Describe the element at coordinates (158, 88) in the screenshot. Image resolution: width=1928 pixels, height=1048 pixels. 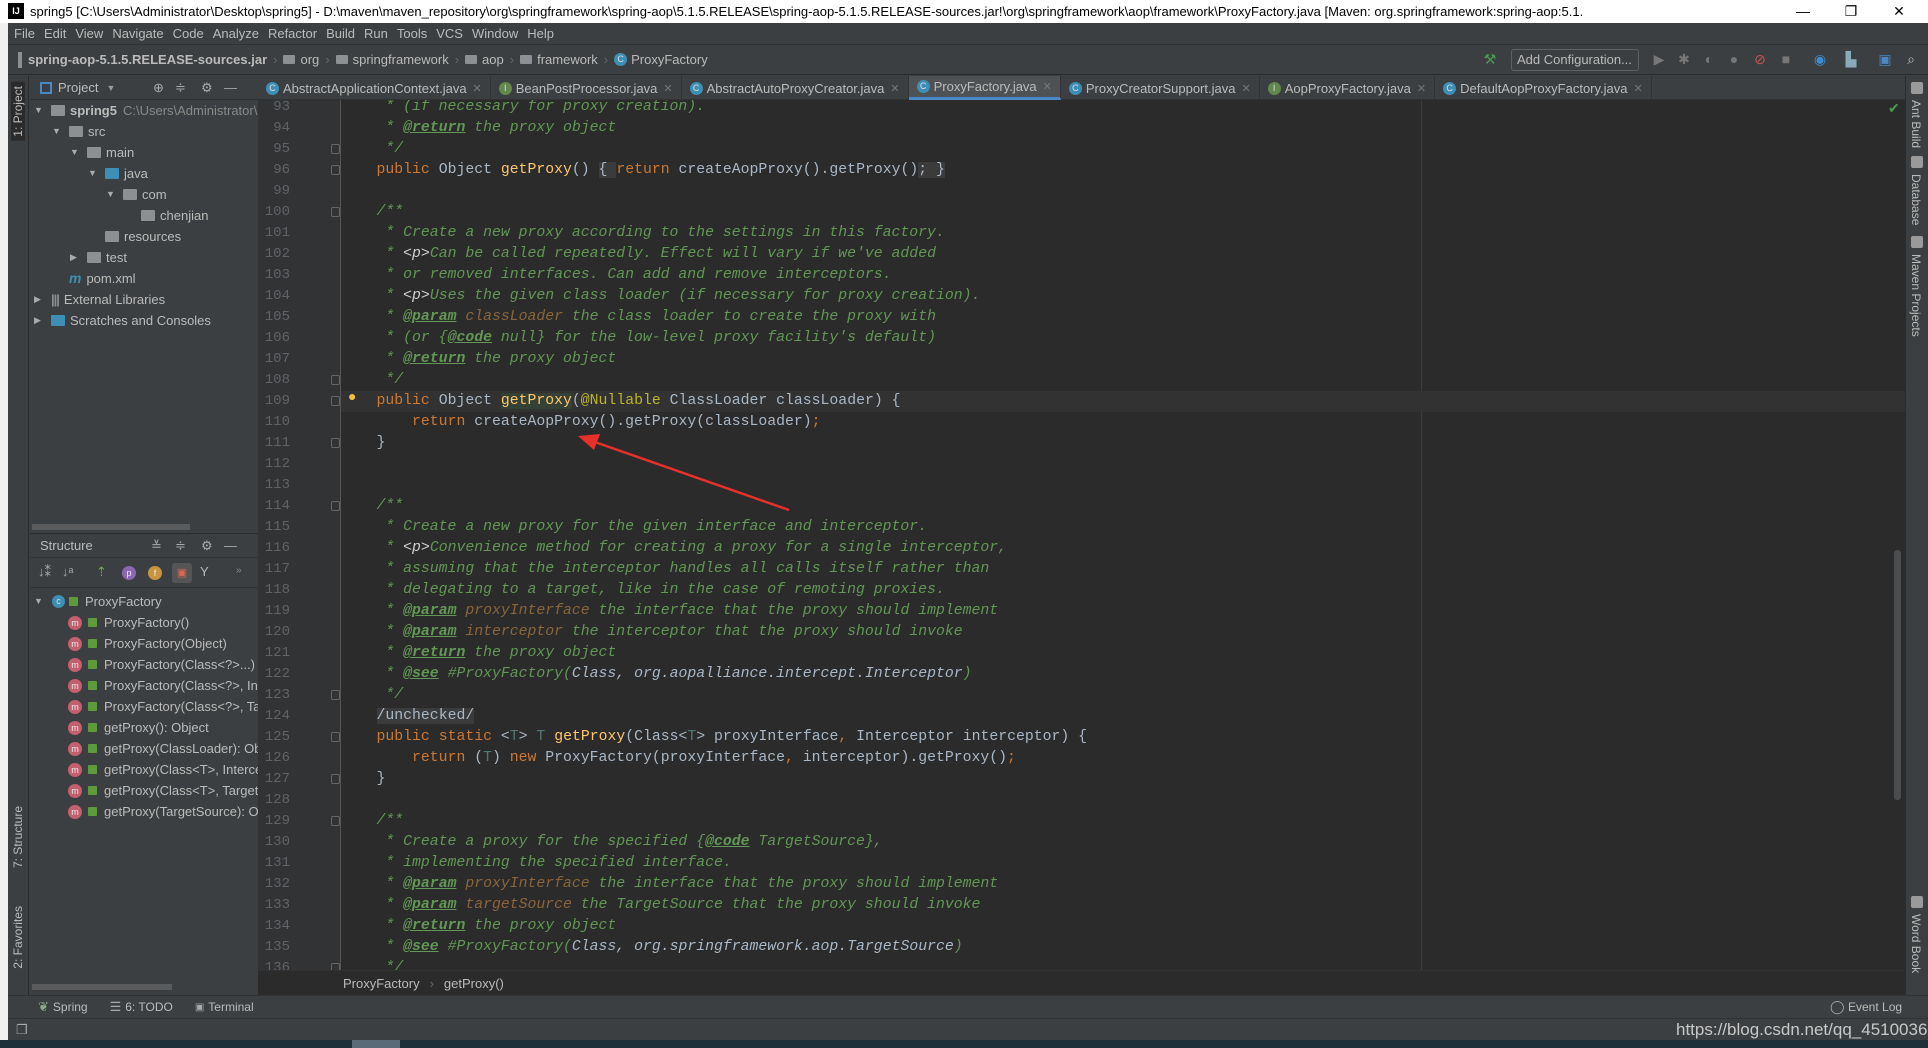
I see `locate-icon: ⊕` at that location.